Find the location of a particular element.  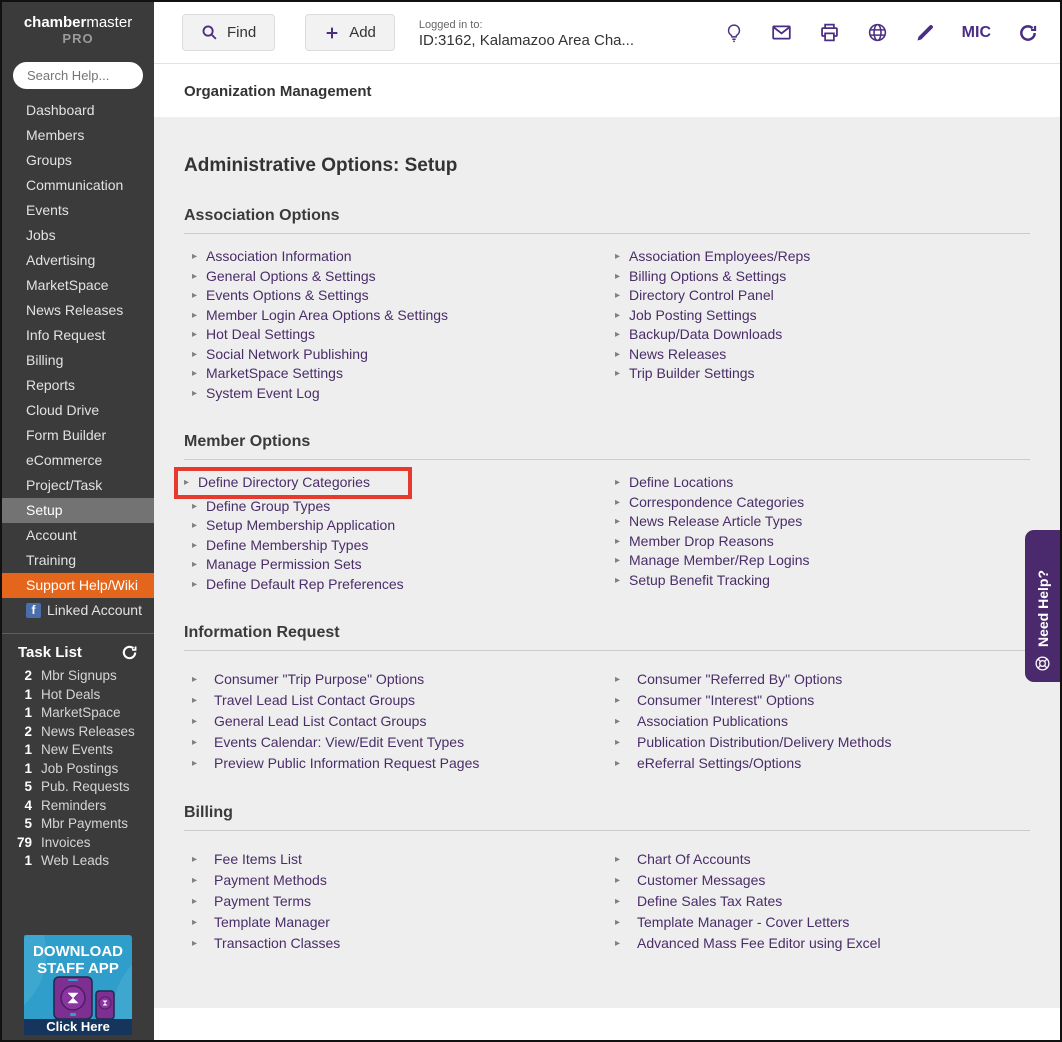

pencil-icon is located at coordinates (925, 33).